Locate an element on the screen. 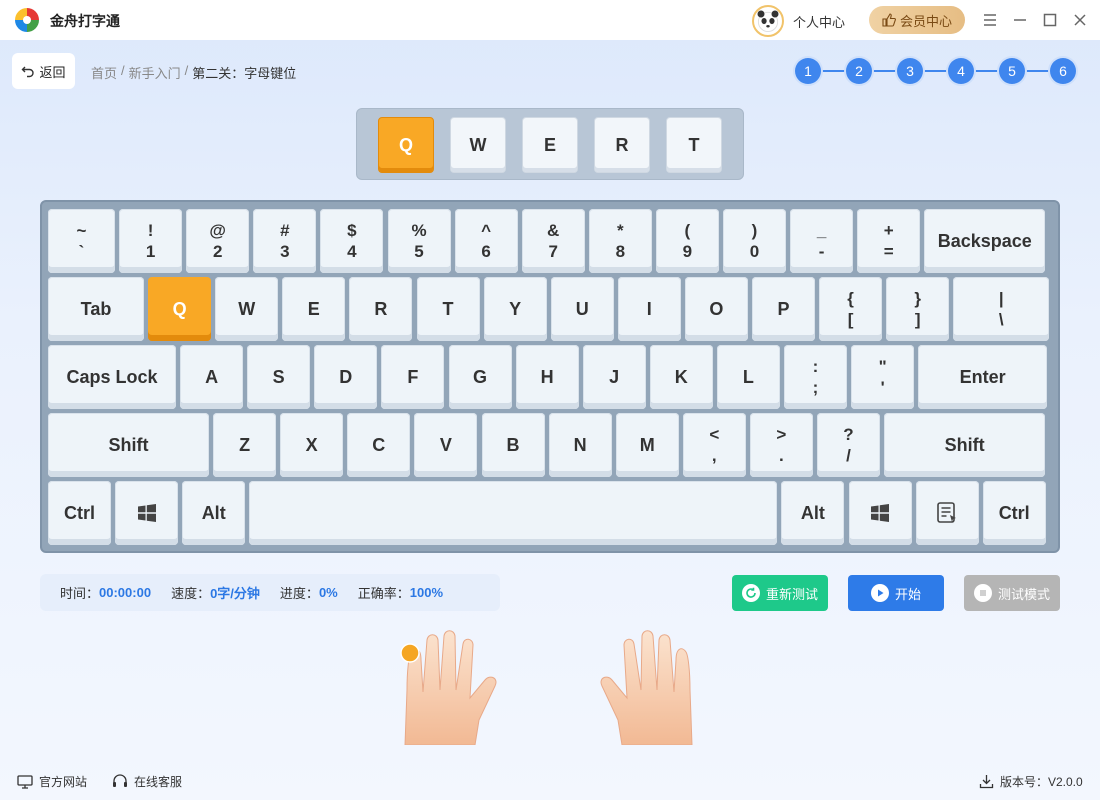 This screenshot has width=1100, height=800. key-base-char: 2 is located at coordinates (217, 251).